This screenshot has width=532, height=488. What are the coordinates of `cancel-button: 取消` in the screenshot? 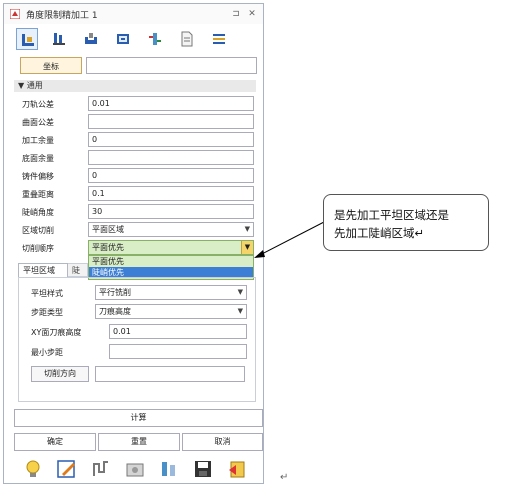 It's located at (222, 442).